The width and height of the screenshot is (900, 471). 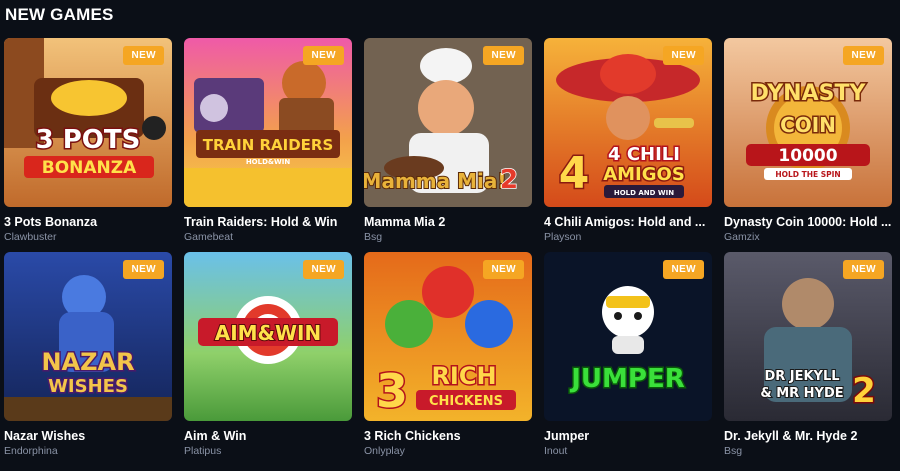 I want to click on svg-text: 4 CHILI, so click(x=644, y=154).